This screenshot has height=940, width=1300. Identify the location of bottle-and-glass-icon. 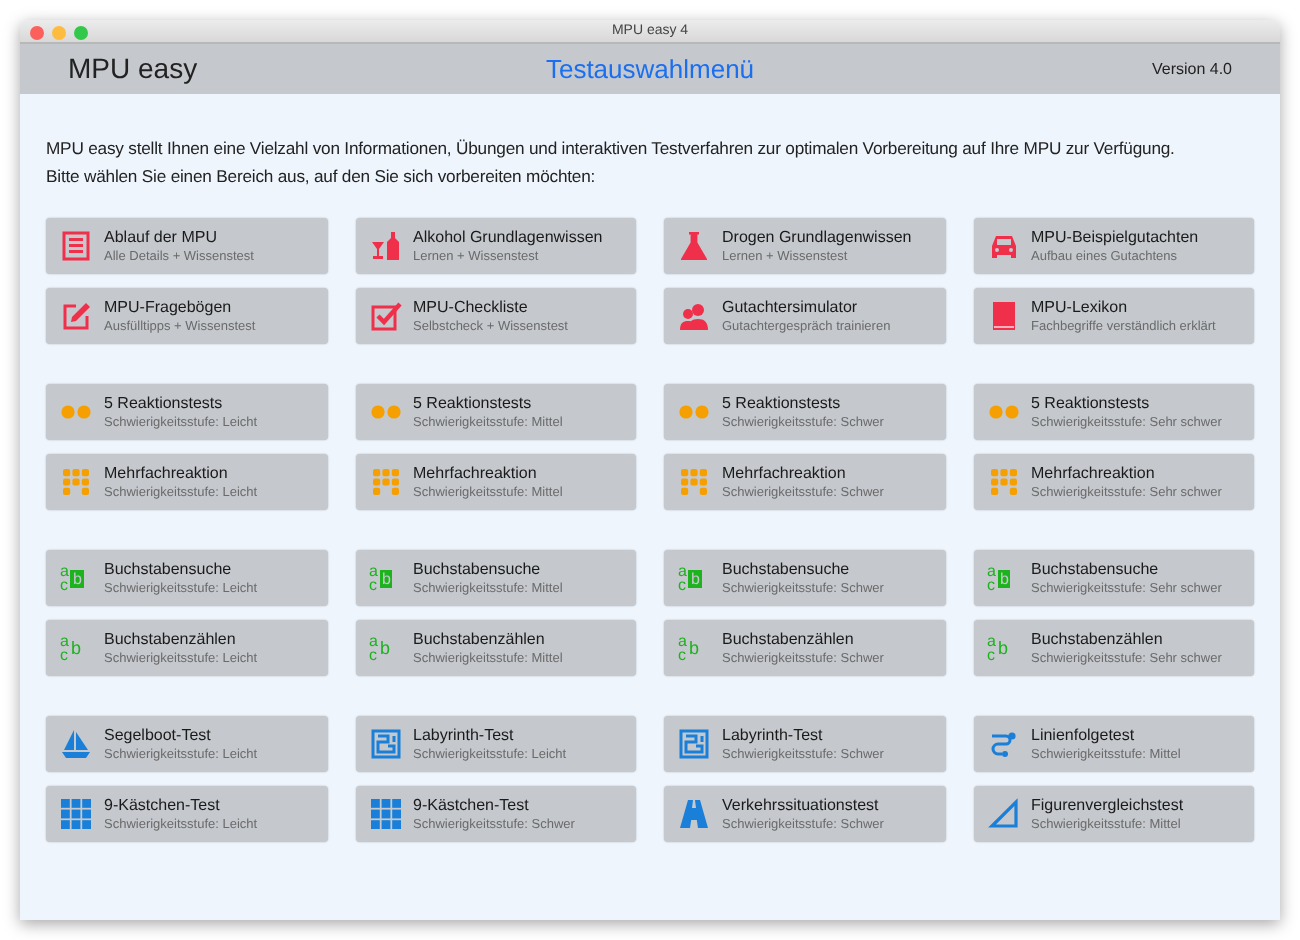
(385, 246).